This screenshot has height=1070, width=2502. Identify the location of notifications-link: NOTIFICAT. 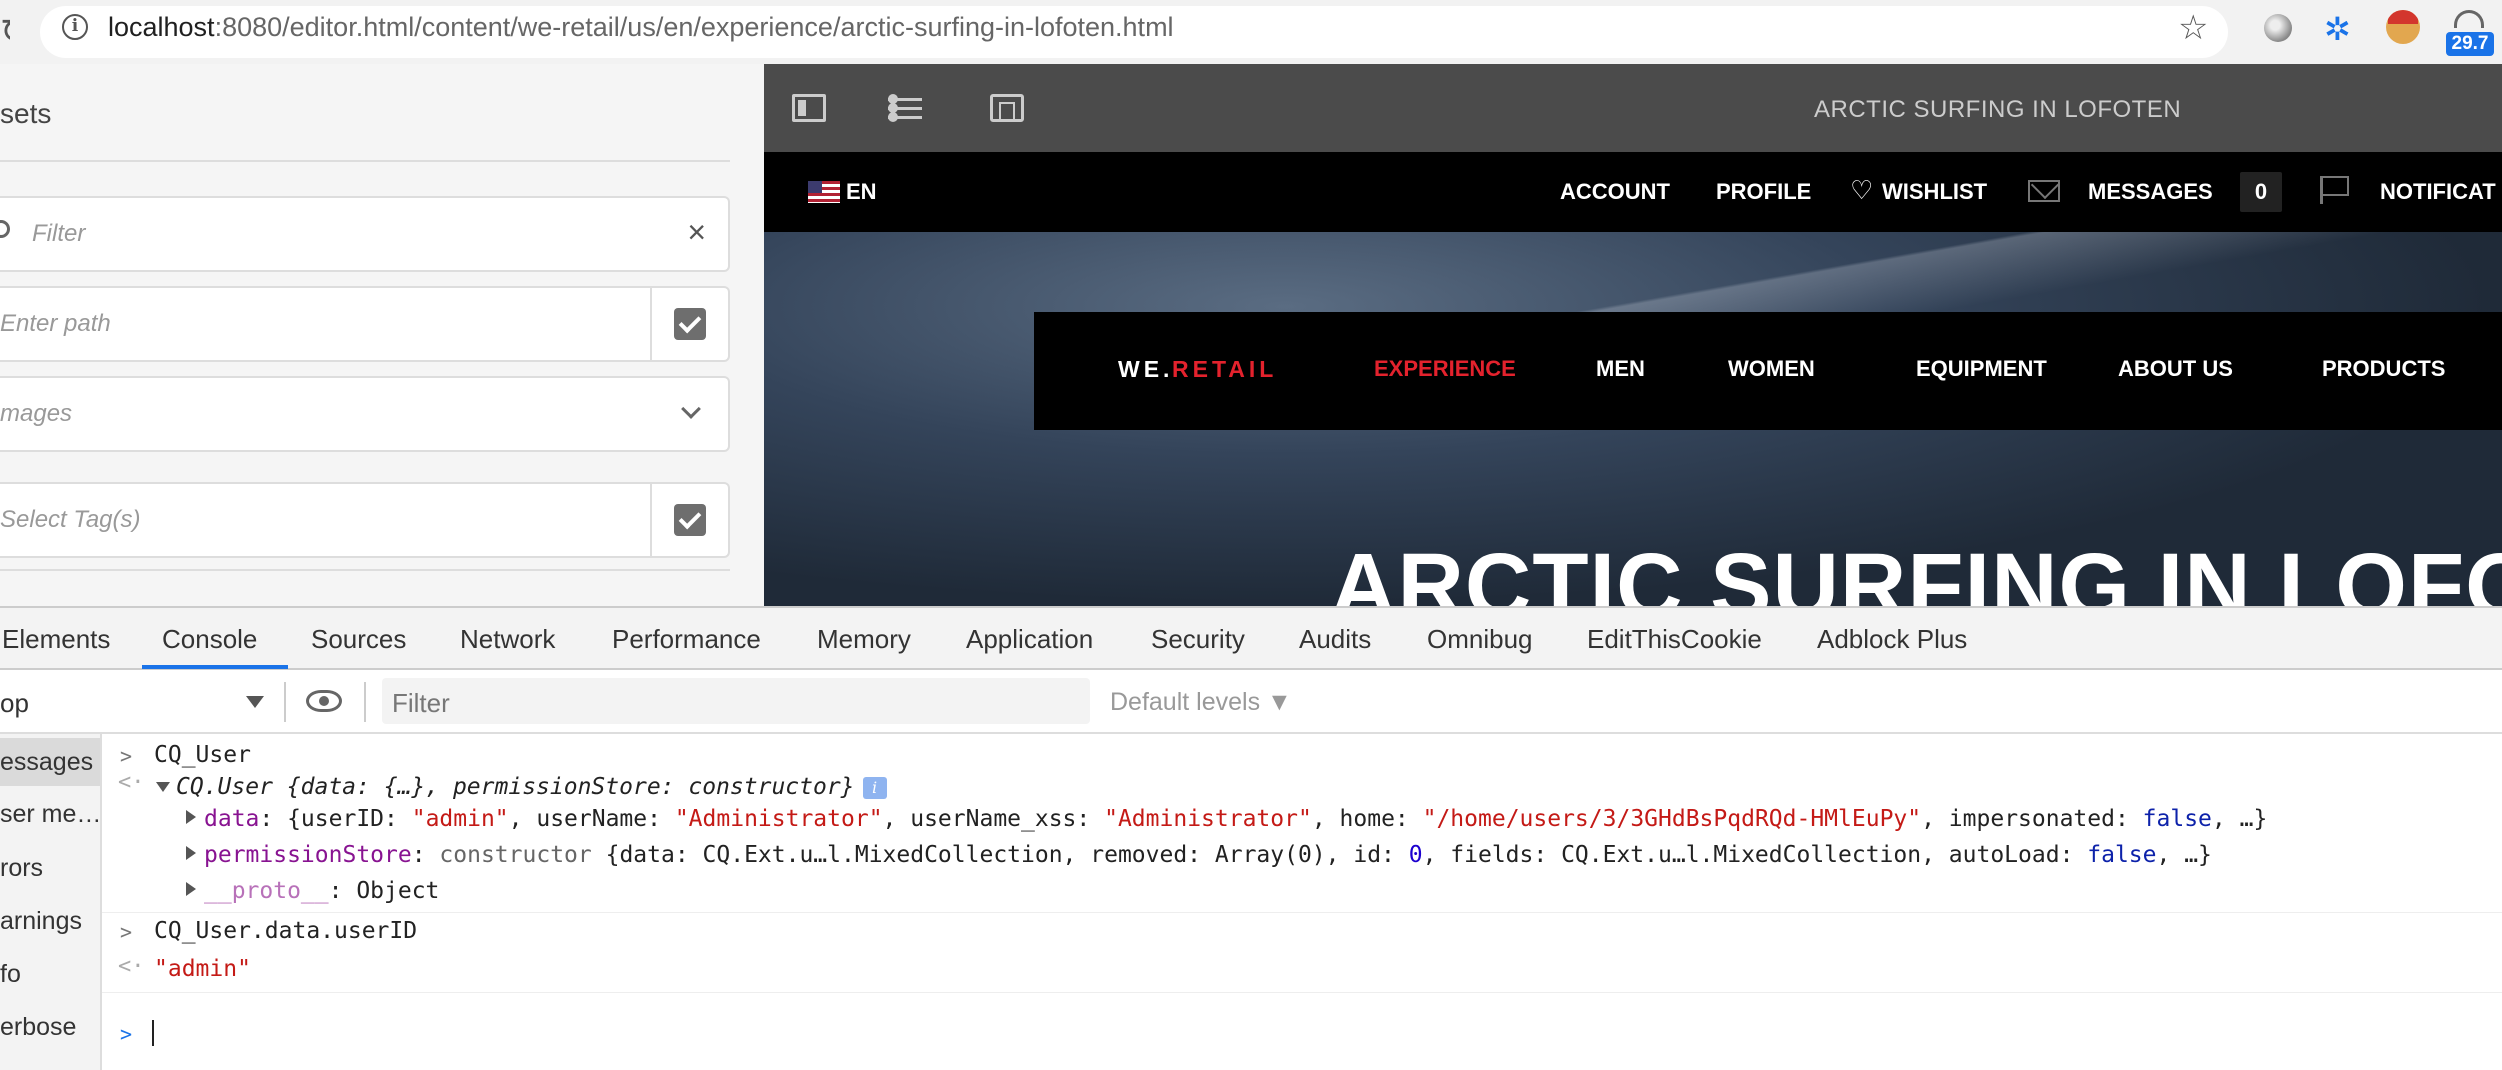
(2438, 192).